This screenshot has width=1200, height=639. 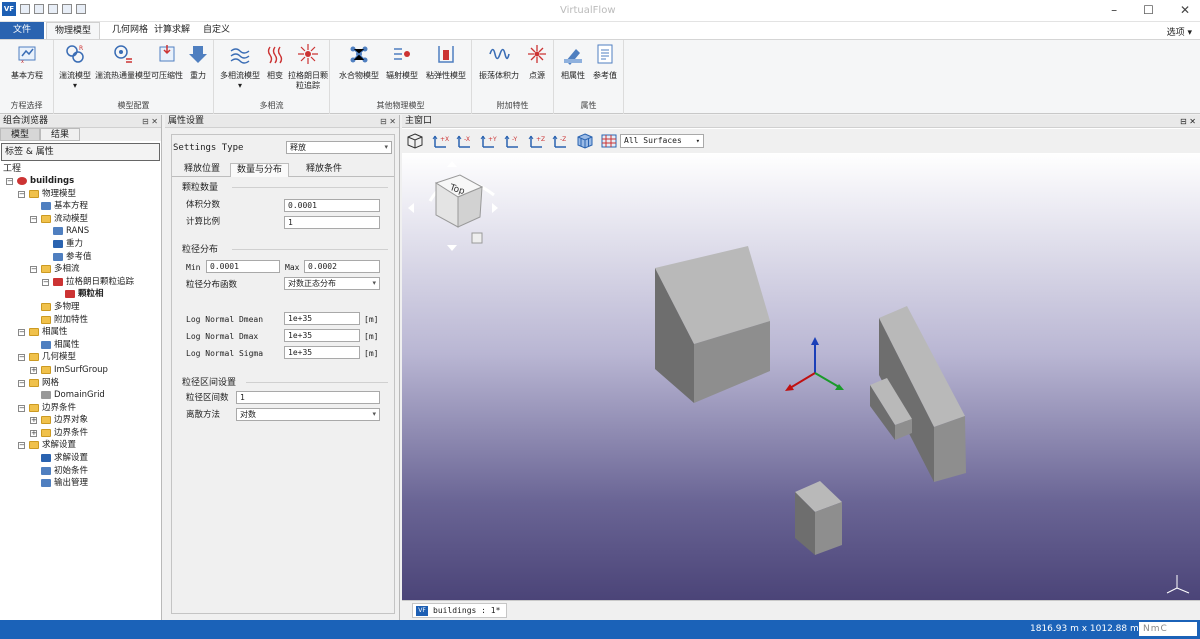 What do you see at coordinates (80, 282) in the screenshot?
I see `tree-item: − 拉格朗日颗粒追踪` at bounding box center [80, 282].